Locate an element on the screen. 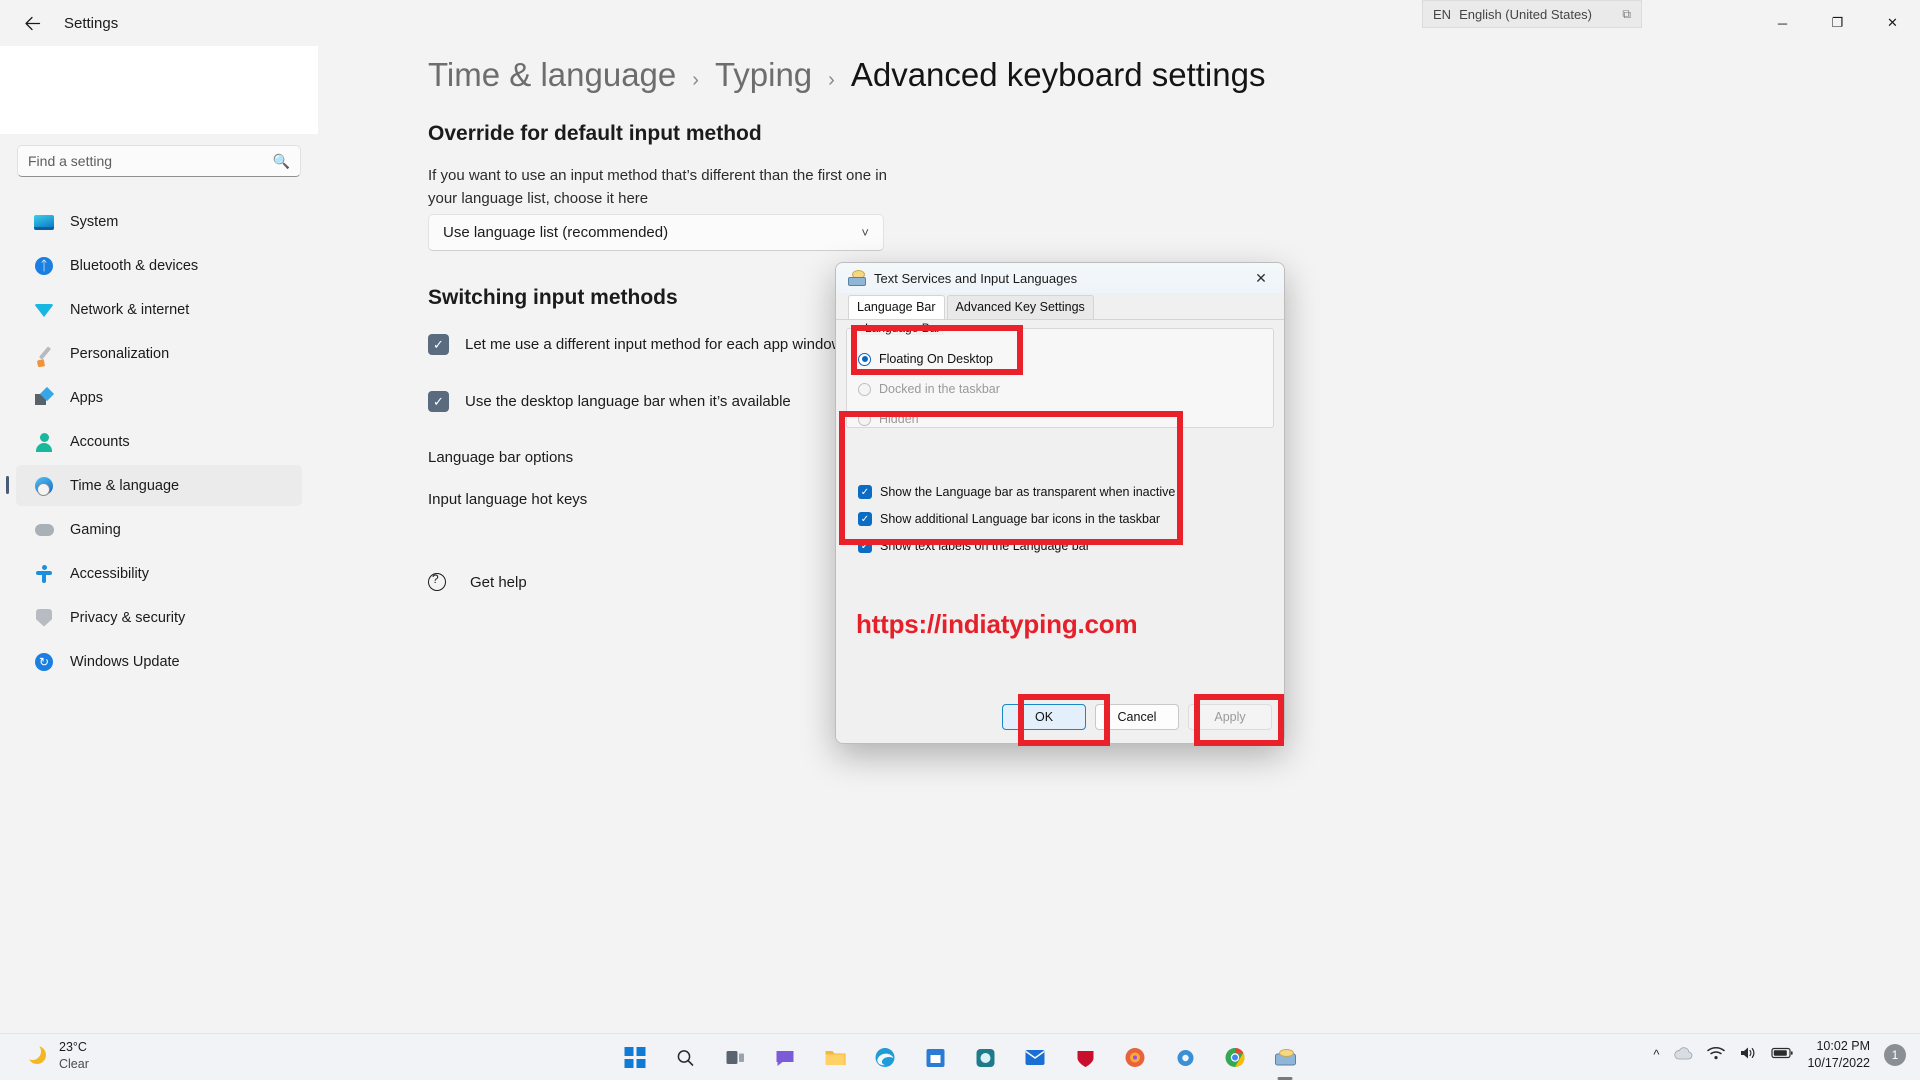  get-help-row: Get help is located at coordinates (477, 582).